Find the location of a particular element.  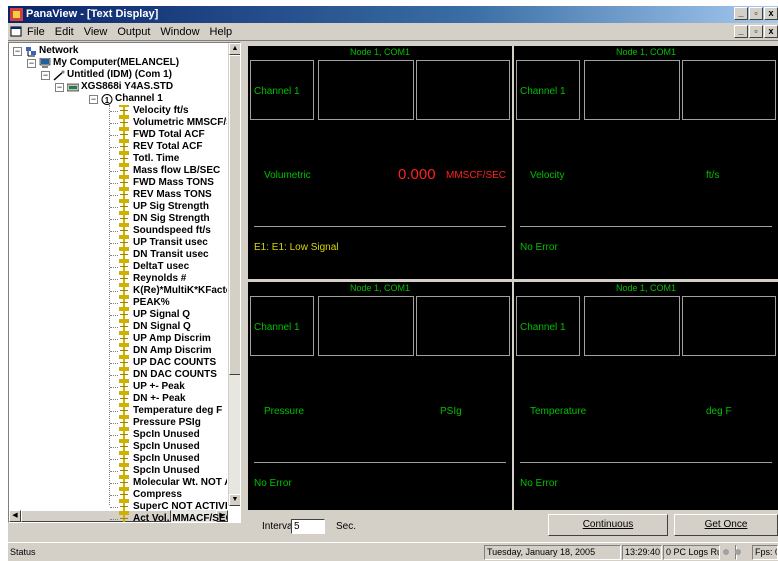

tree-node-untitled: Untitled (IDM) (Com 1) is located at coordinates (119, 75).